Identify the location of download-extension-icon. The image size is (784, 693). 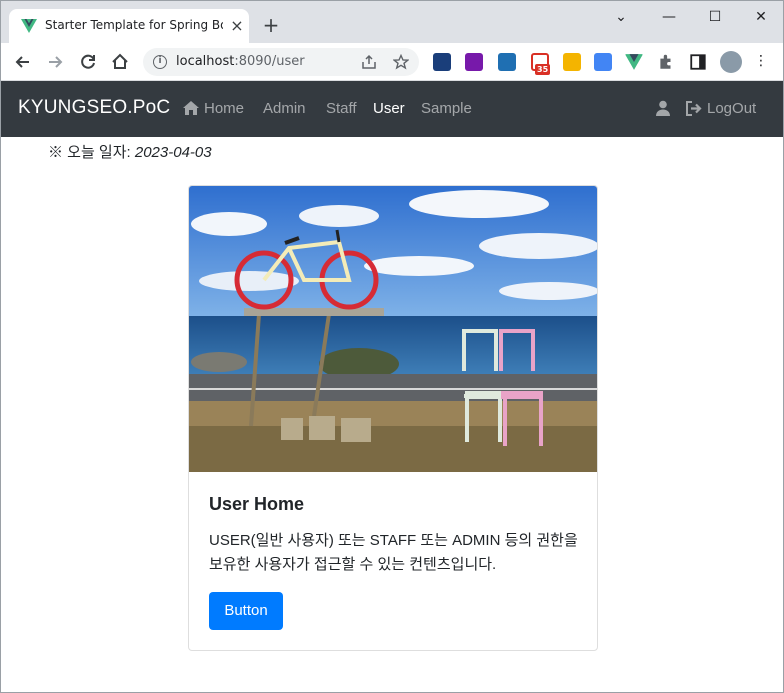
(442, 62).